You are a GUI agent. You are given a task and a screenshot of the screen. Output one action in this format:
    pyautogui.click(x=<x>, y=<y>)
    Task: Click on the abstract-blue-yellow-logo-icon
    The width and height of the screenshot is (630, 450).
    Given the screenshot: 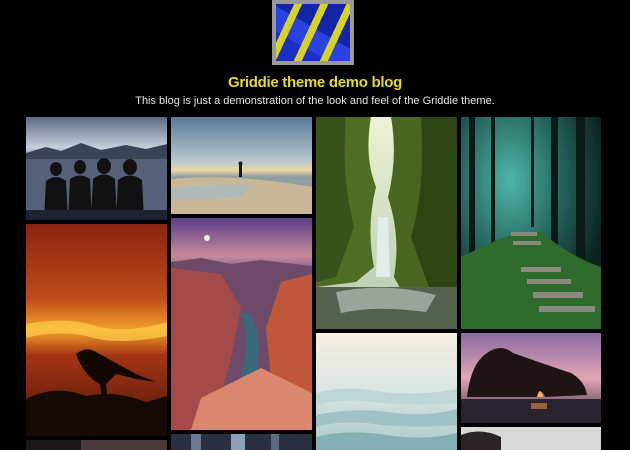 What is the action you would take?
    pyautogui.click(x=313, y=32)
    